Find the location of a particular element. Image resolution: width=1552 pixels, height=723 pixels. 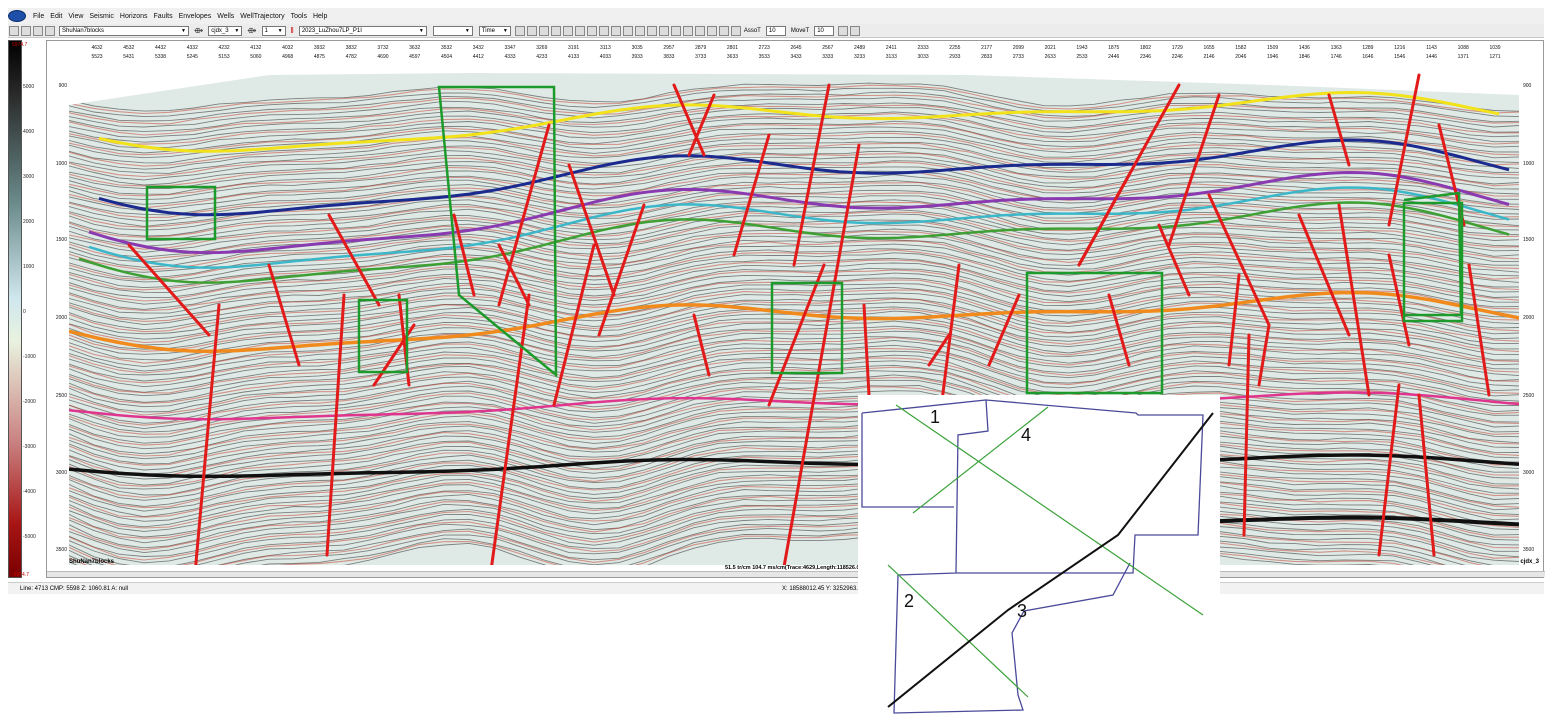

status-coordinates: X: 18588012.45 Y: 3252963.71 is located at coordinates (823, 588).